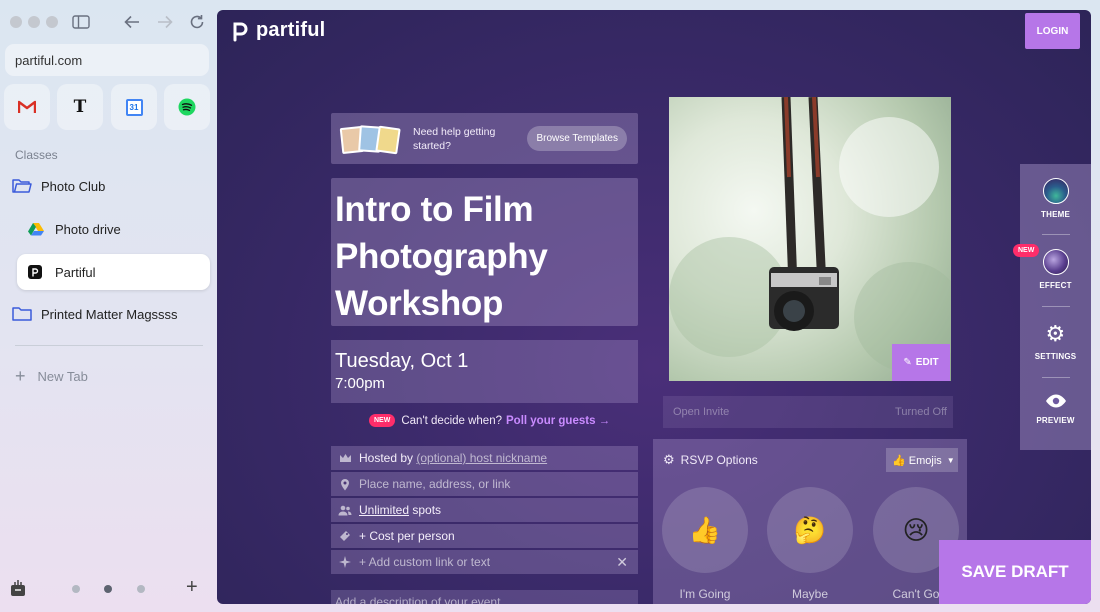  What do you see at coordinates (1055, 262) in the screenshot?
I see `effect-orb-icon` at bounding box center [1055, 262].